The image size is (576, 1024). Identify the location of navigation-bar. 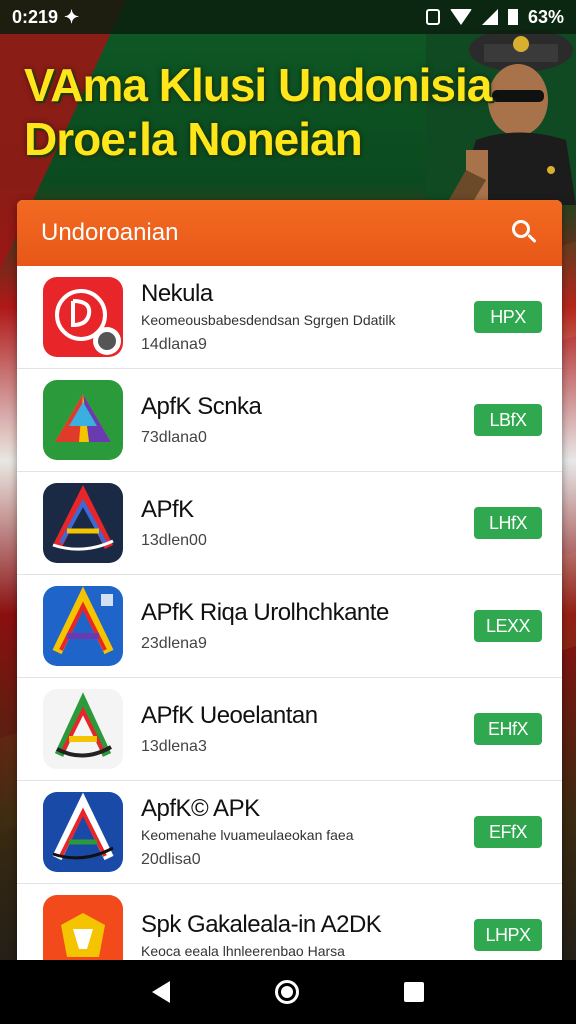
(288, 992).